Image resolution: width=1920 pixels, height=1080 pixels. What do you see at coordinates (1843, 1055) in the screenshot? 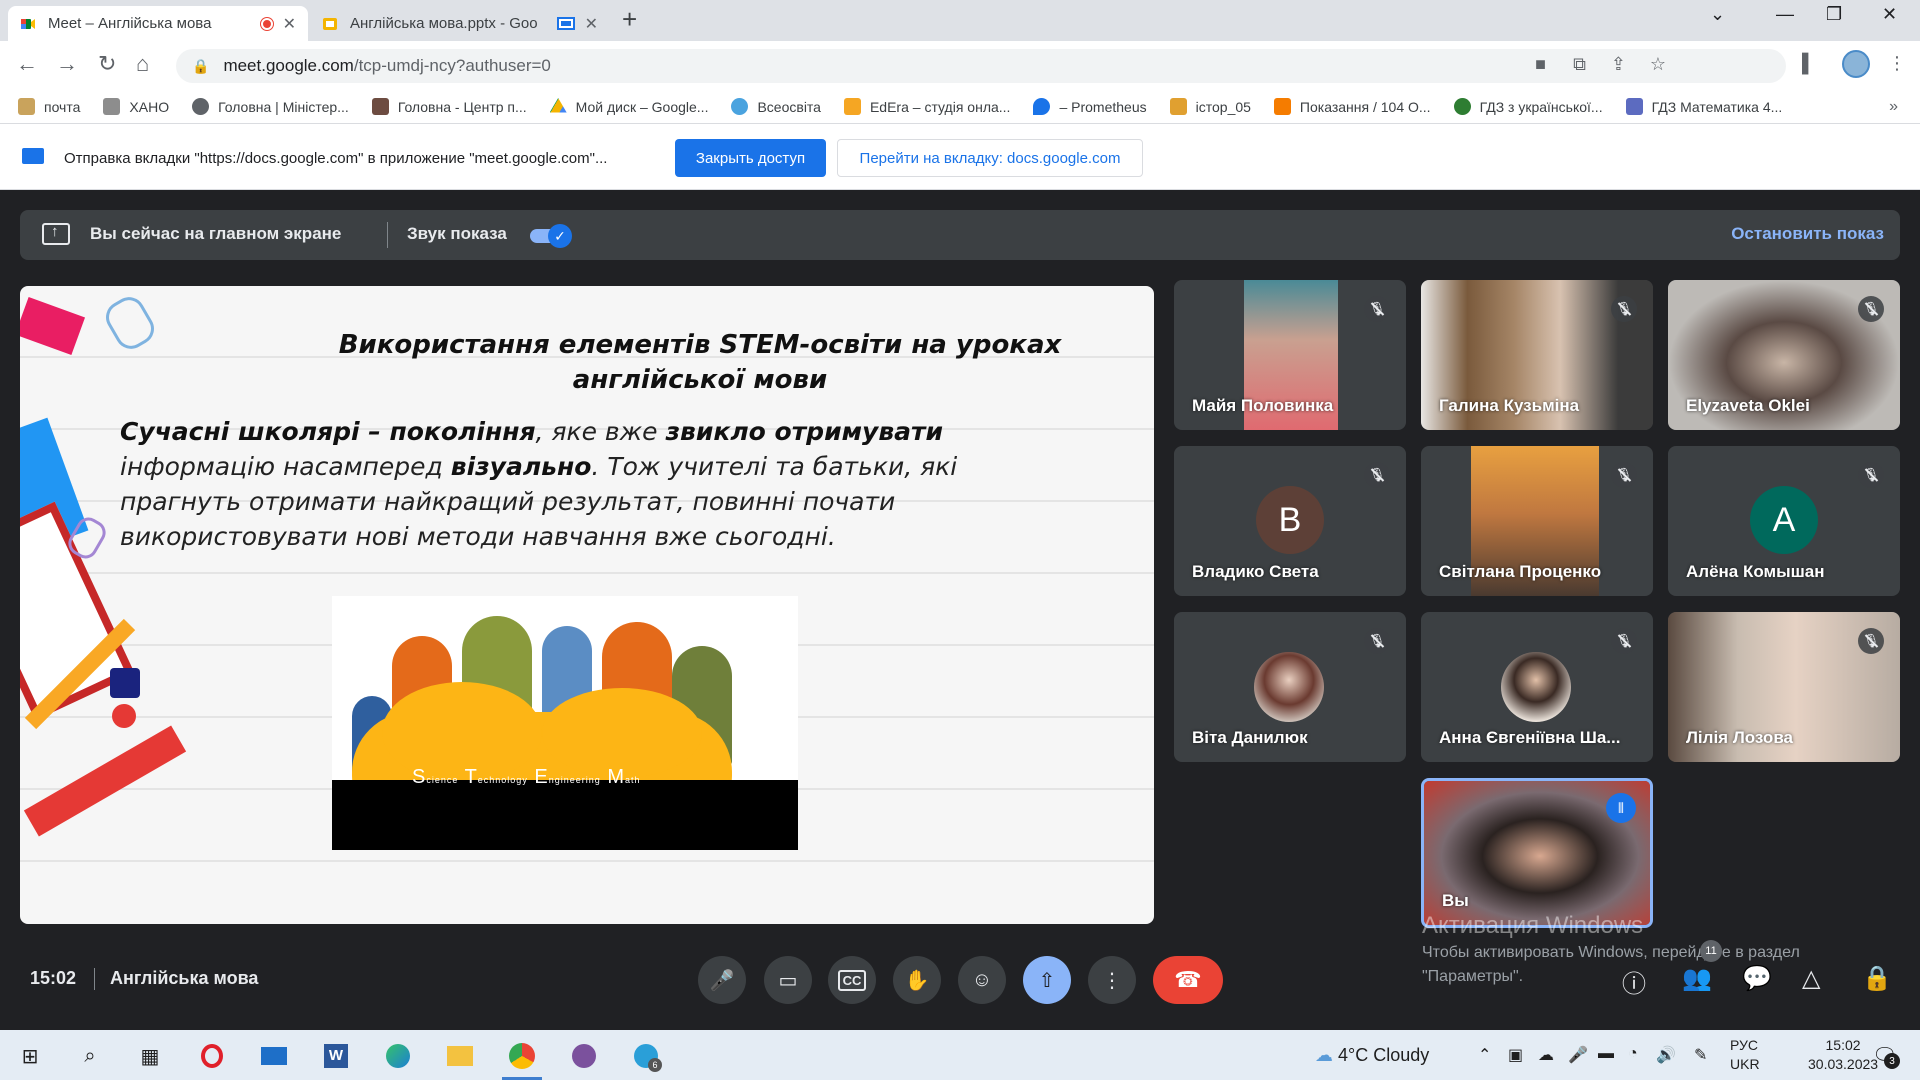
I see `system-clock: 15:02 30.03.2023` at bounding box center [1843, 1055].